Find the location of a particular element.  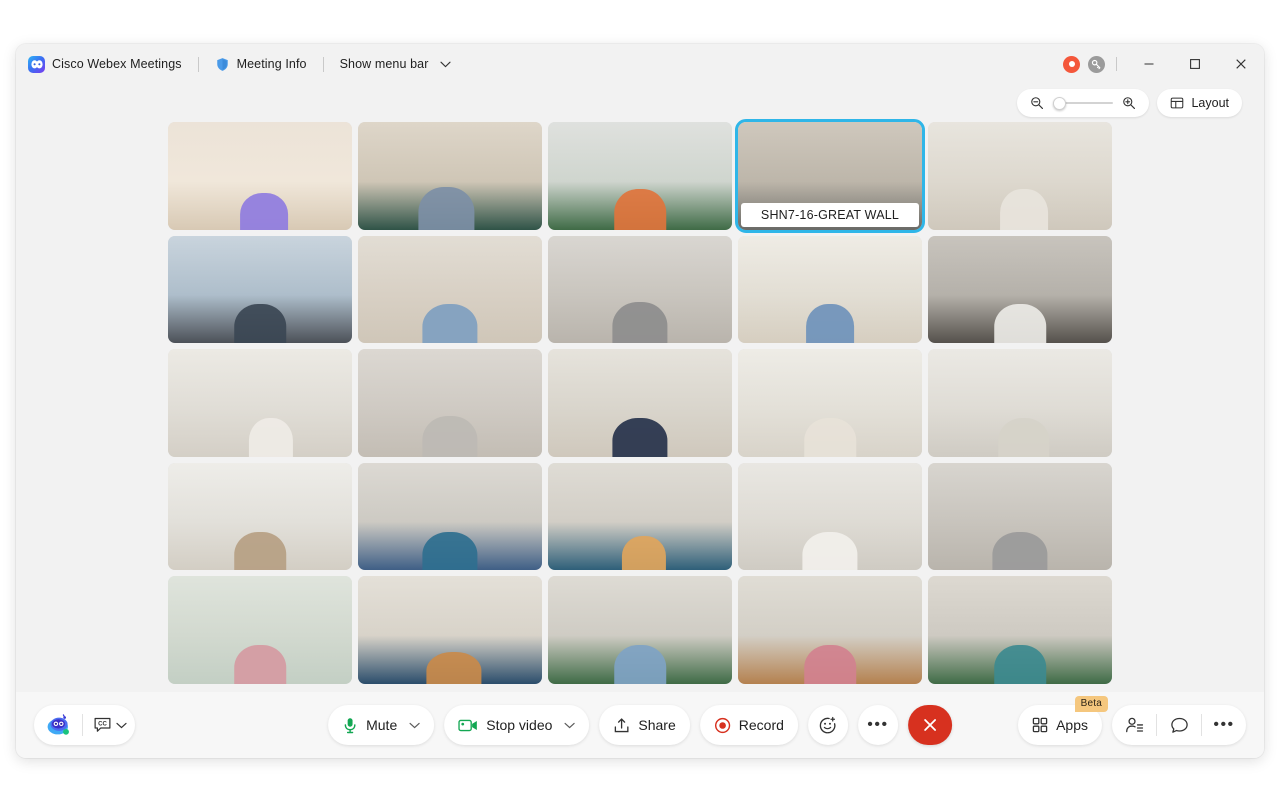

active-speaker-label: SHN7-16-GREAT WALL is located at coordinates (830, 214).